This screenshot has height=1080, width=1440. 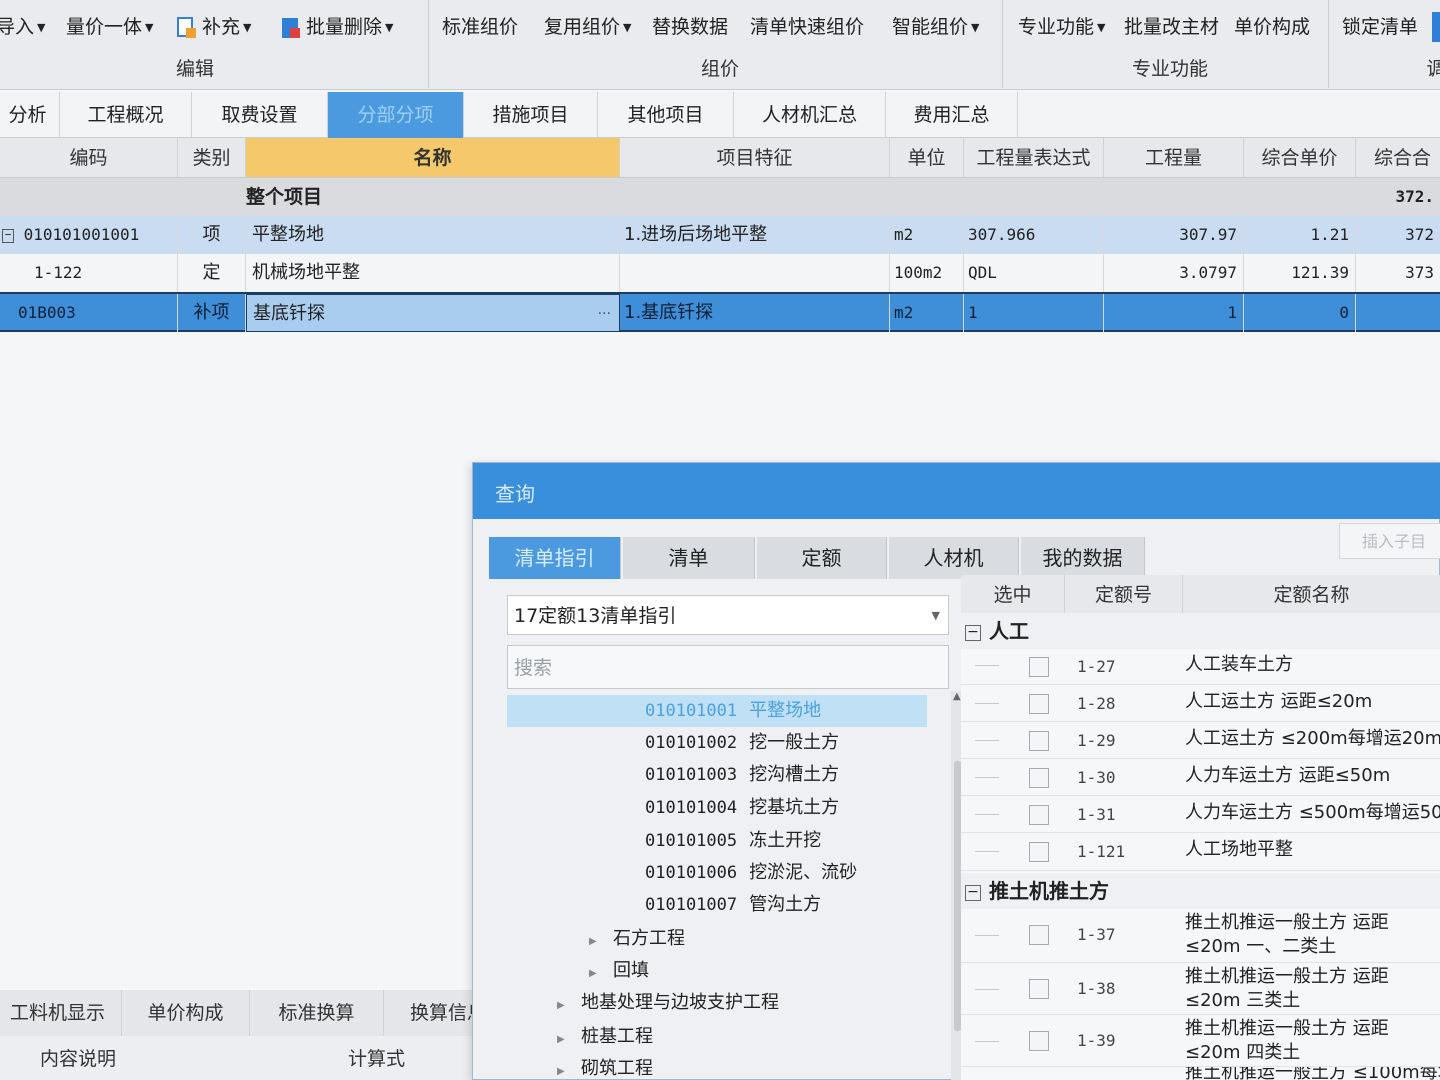 I want to click on tab-labor-material-summary: 人材机汇总, so click(x=810, y=115).